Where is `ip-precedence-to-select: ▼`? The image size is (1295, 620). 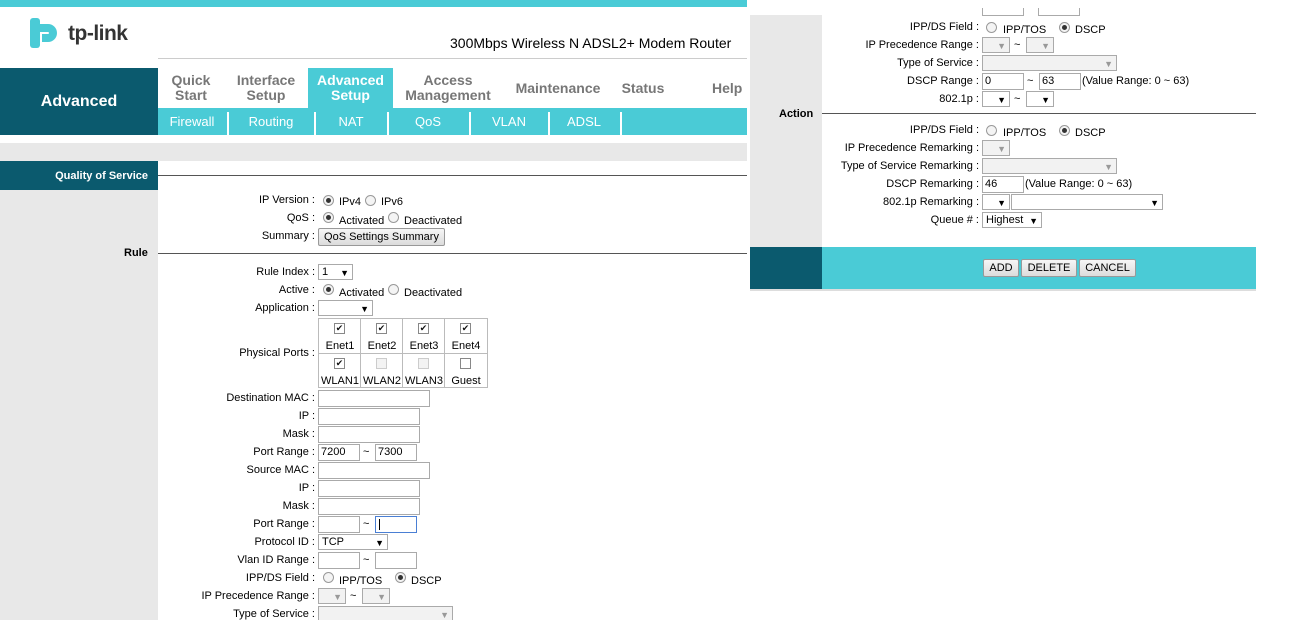 ip-precedence-to-select: ▼ is located at coordinates (376, 596).